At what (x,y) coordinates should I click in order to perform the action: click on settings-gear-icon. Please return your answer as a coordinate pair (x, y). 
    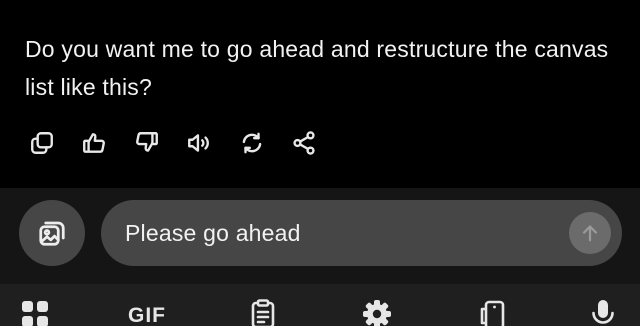
    Looking at the image, I should click on (377, 313).